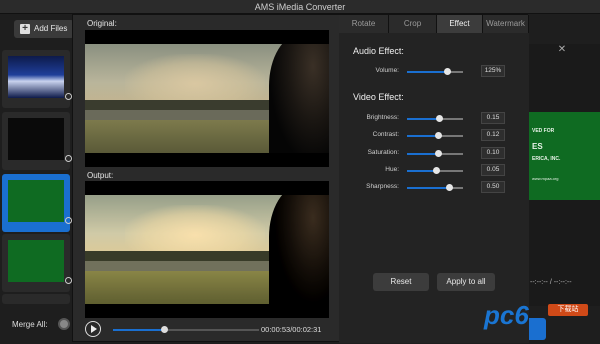 This screenshot has width=600, height=344. What do you see at coordinates (460, 24) in the screenshot?
I see `tab-effect: Effect` at bounding box center [460, 24].